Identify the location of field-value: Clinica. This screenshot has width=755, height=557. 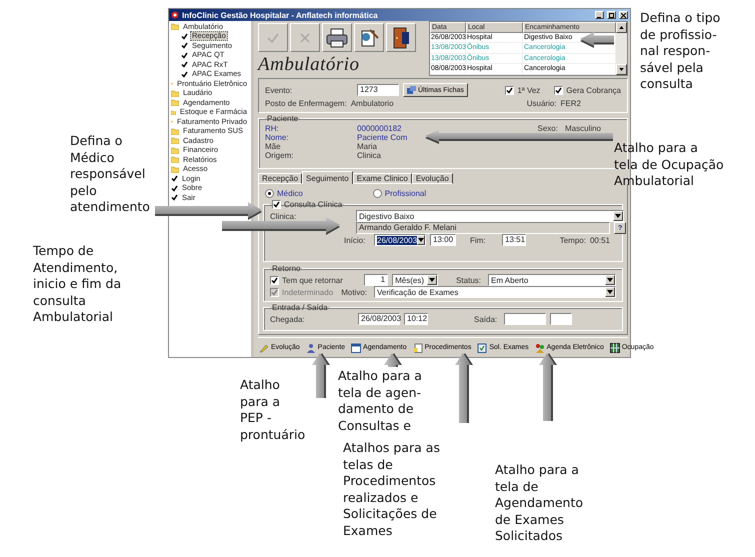
(369, 155).